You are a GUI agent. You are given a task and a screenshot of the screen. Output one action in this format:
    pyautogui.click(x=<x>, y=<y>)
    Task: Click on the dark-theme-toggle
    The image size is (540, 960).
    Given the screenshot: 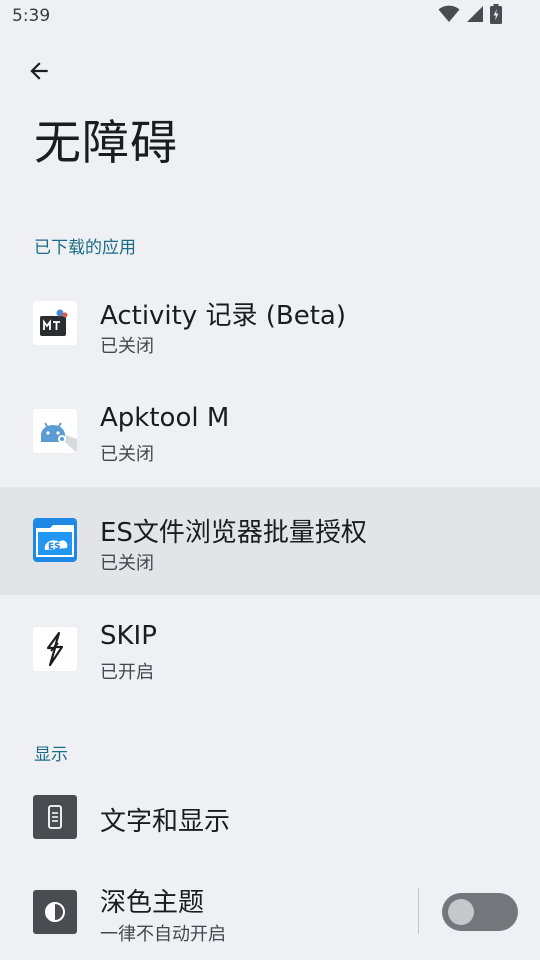 What is the action you would take?
    pyautogui.click(x=480, y=912)
    